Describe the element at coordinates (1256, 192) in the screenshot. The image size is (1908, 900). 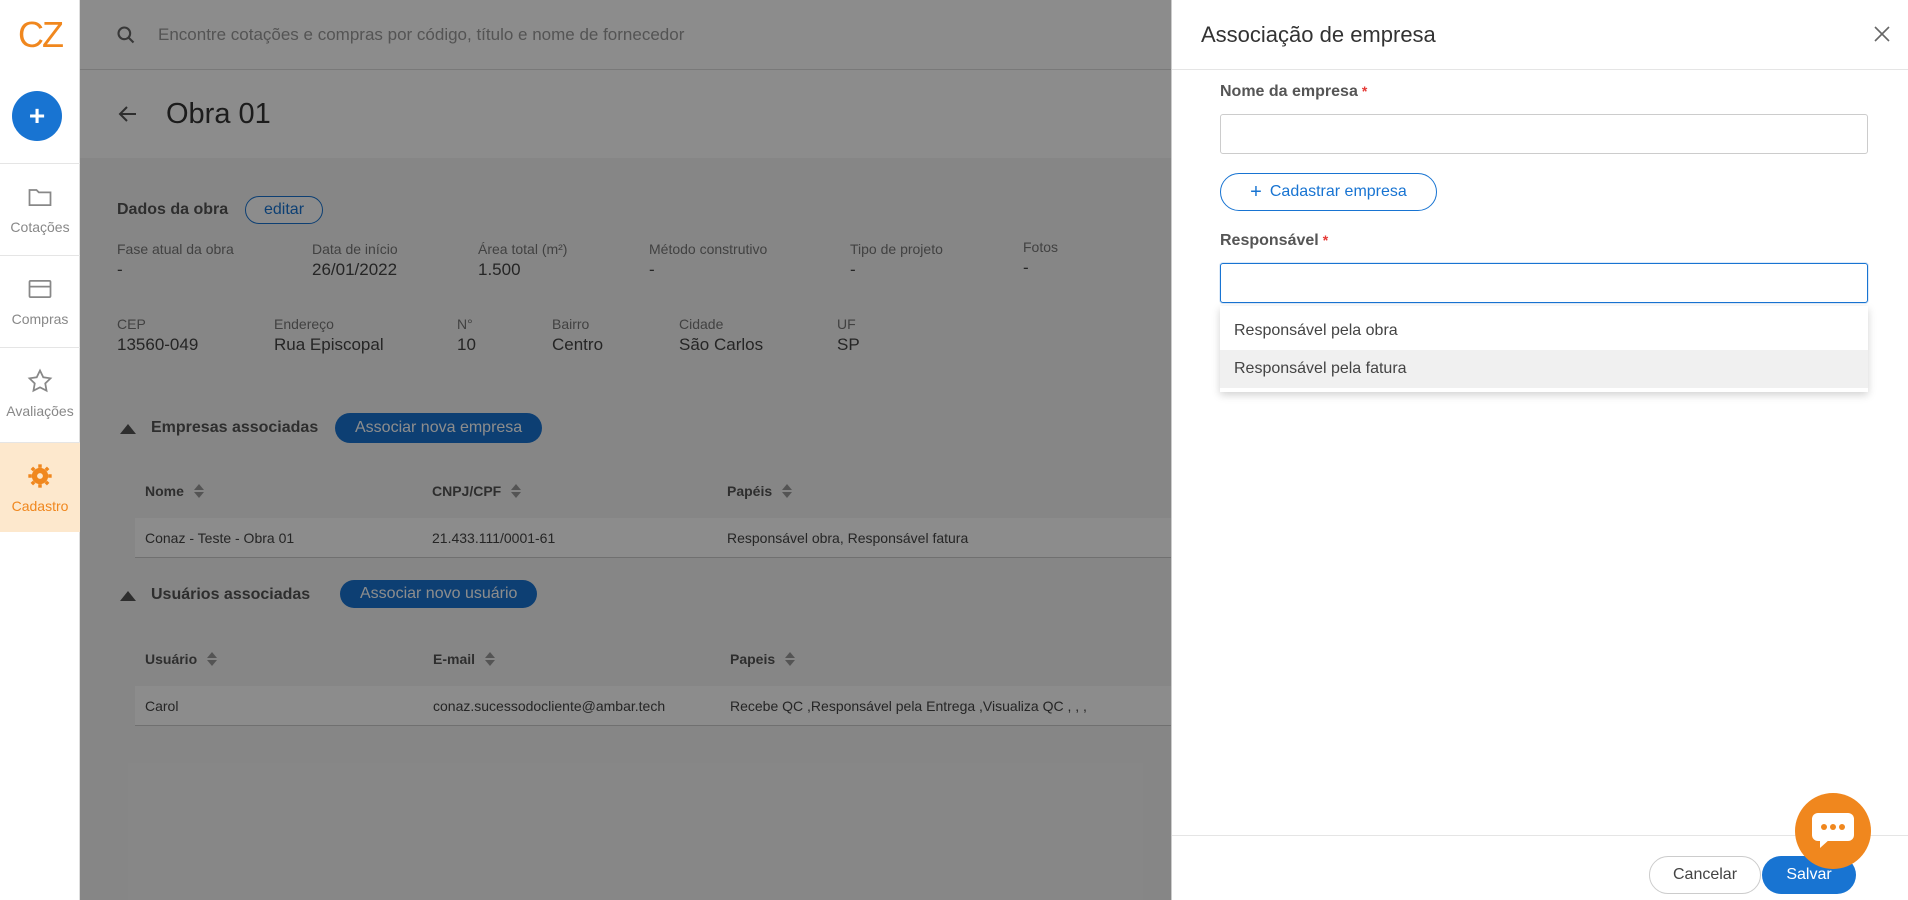
I see `plus-icon: +` at that location.